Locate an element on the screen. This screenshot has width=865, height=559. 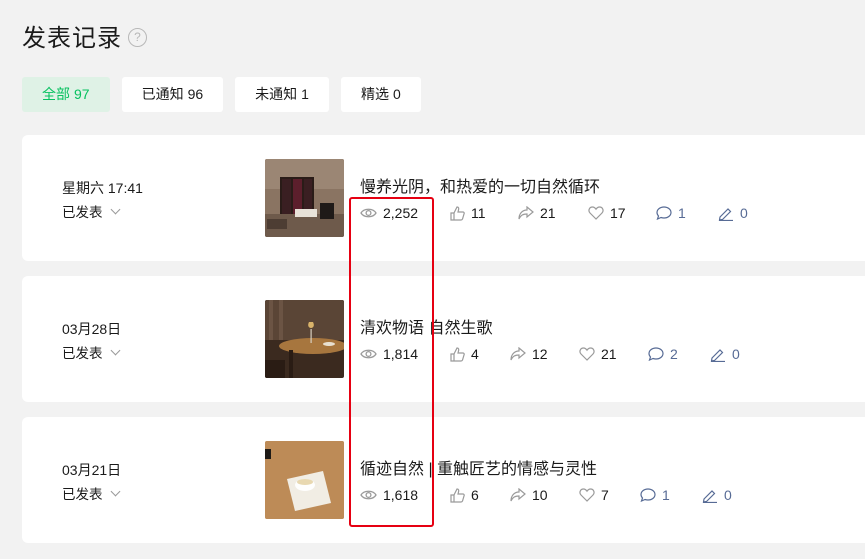
like-count: 4 is located at coordinates (464, 354).